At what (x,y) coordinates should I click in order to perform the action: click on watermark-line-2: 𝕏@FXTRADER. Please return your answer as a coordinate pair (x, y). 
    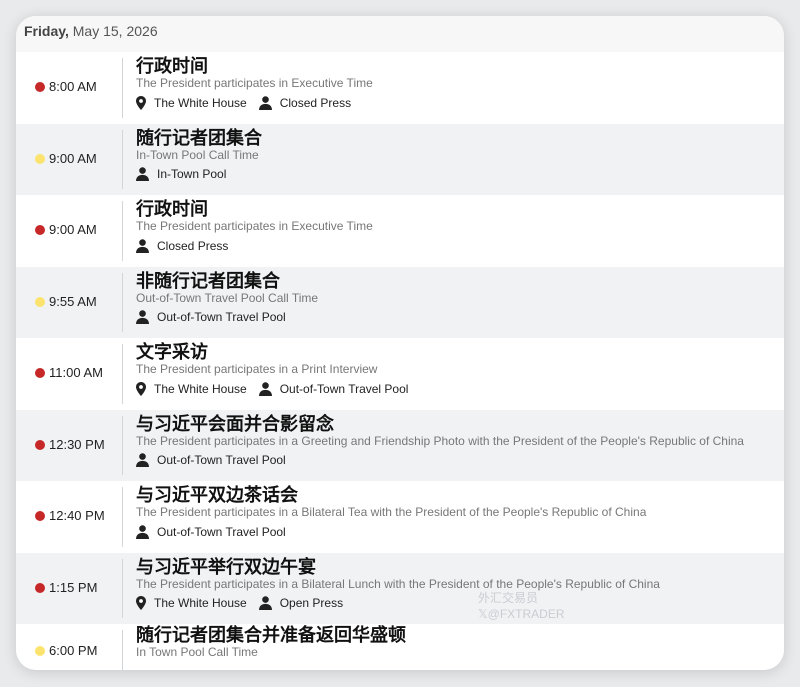
    Looking at the image, I should click on (521, 614).